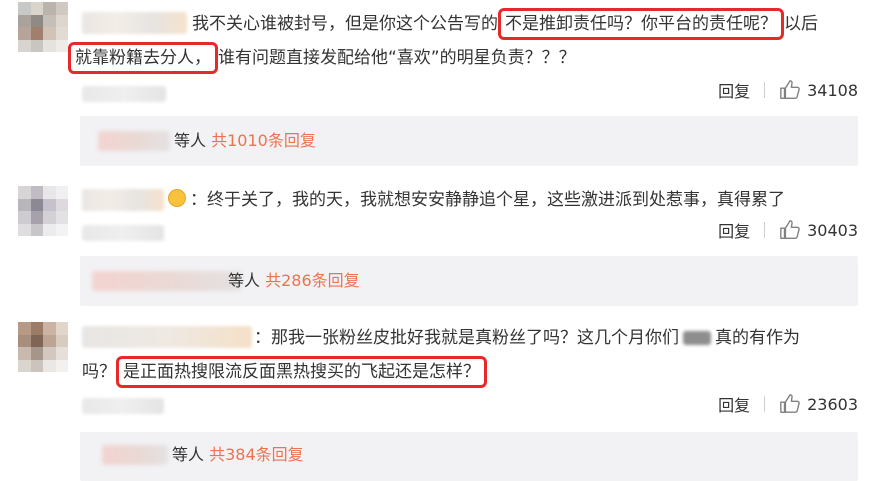 The height and width of the screenshot is (481, 888). I want to click on like-count: 30403, so click(832, 230).